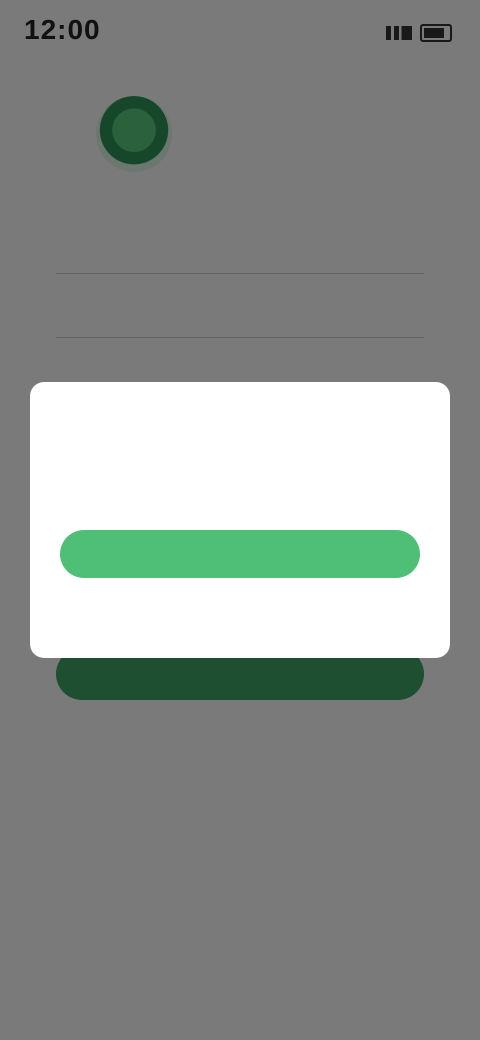 The height and width of the screenshot is (1040, 480). I want to click on dialog-cancel-button, so click(240, 622).